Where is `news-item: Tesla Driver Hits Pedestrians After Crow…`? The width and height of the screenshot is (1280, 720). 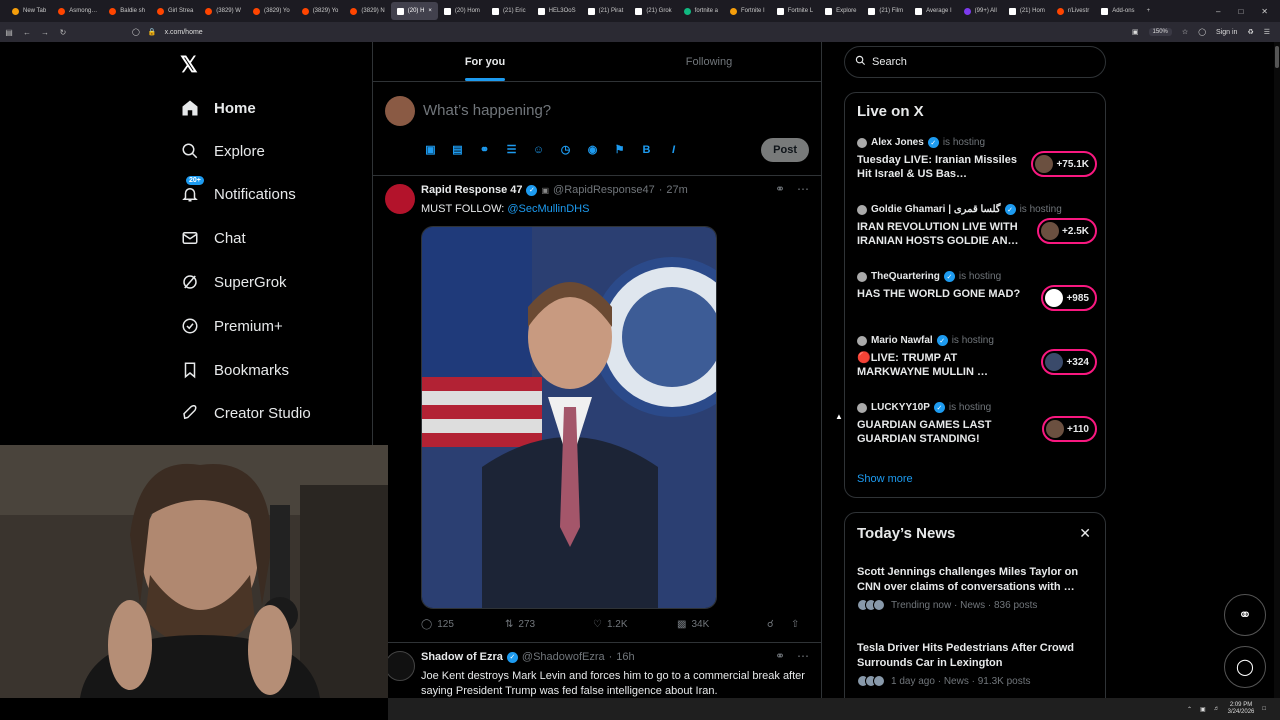 news-item: Tesla Driver Hits Pedestrians After Crow… is located at coordinates (977, 664).